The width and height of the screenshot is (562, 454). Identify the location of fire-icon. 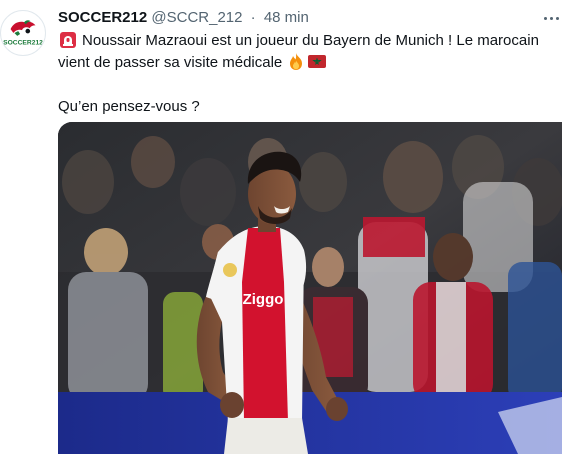
(296, 61).